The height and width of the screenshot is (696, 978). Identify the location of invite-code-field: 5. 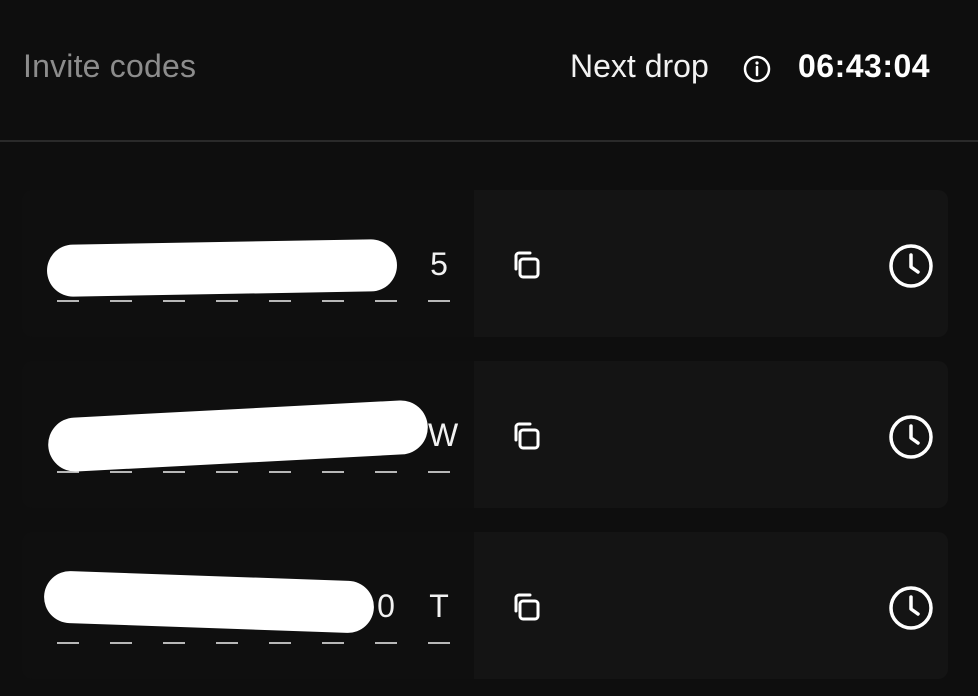
(248, 263).